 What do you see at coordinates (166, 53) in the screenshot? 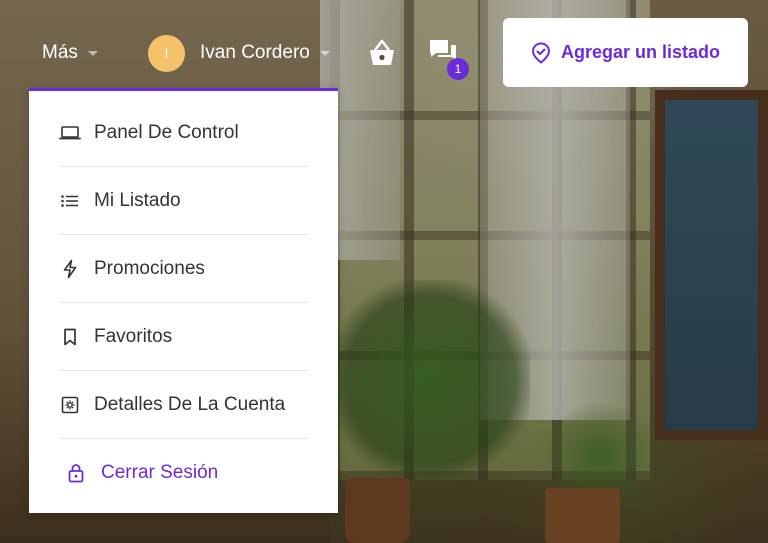
I see `avatar: I` at bounding box center [166, 53].